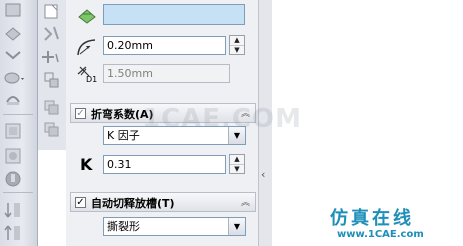 This screenshot has height=246, width=463. Describe the element at coordinates (164, 45) in the screenshot. I see `bend-radius-input: 0.20mm` at that location.